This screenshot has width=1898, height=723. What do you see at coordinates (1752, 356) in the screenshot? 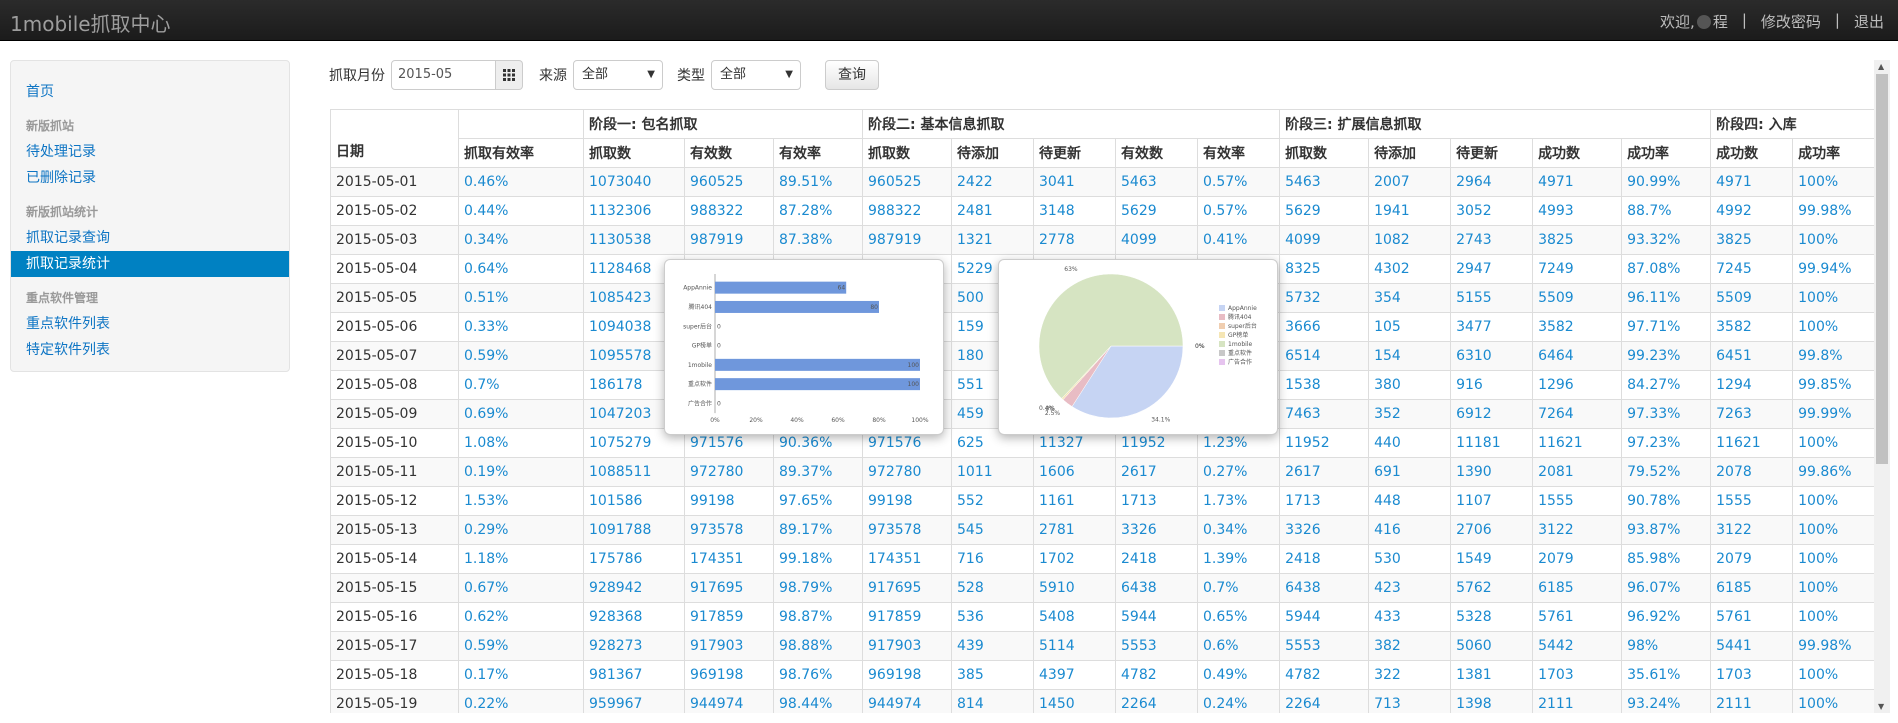
I see `table-cell-link: 6451` at bounding box center [1752, 356].